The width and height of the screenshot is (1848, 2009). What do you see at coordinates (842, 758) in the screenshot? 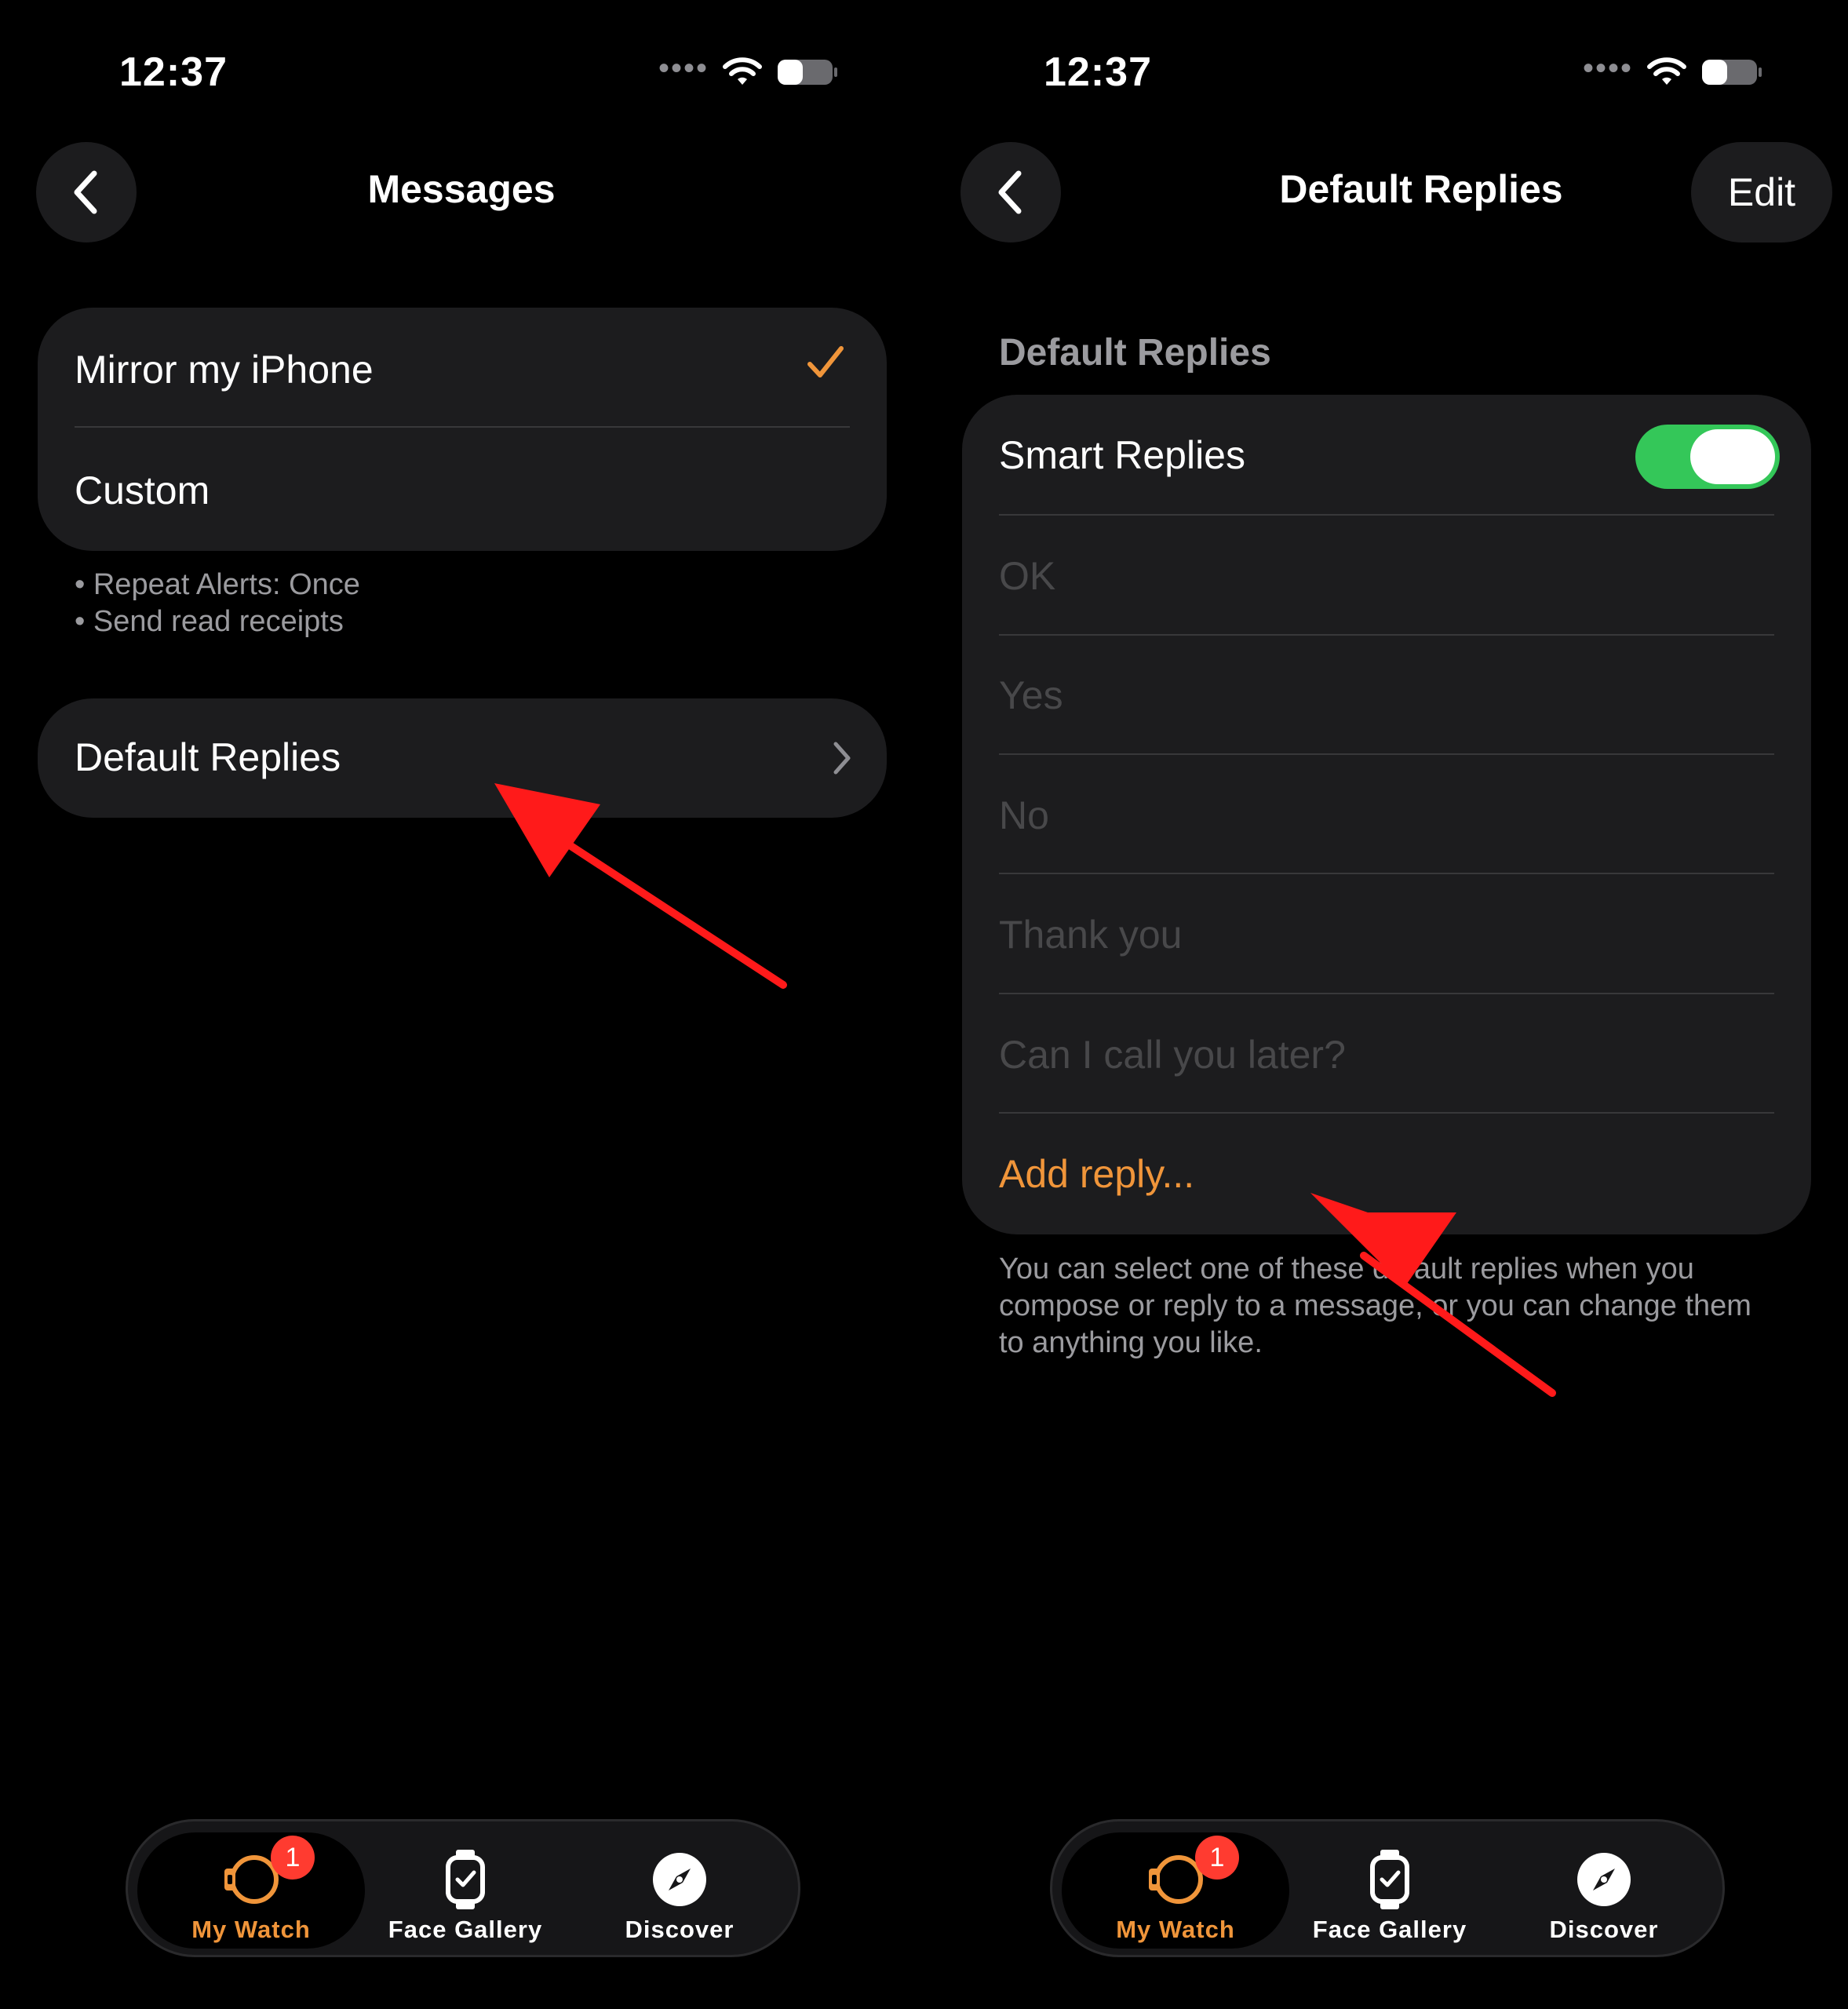
I see `chevron-right-icon` at bounding box center [842, 758].